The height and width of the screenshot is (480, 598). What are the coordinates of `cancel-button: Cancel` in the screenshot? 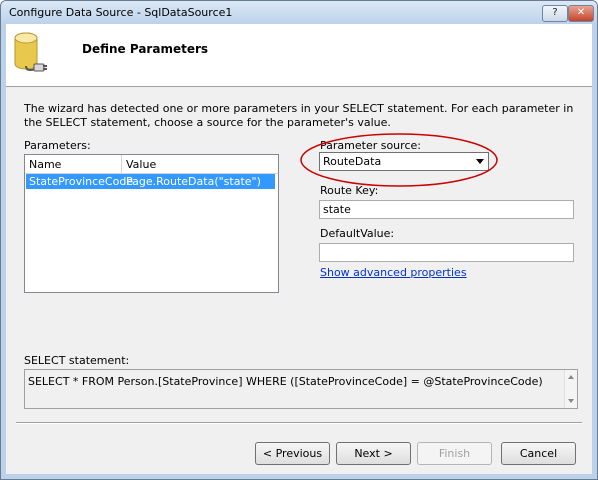 It's located at (538, 453).